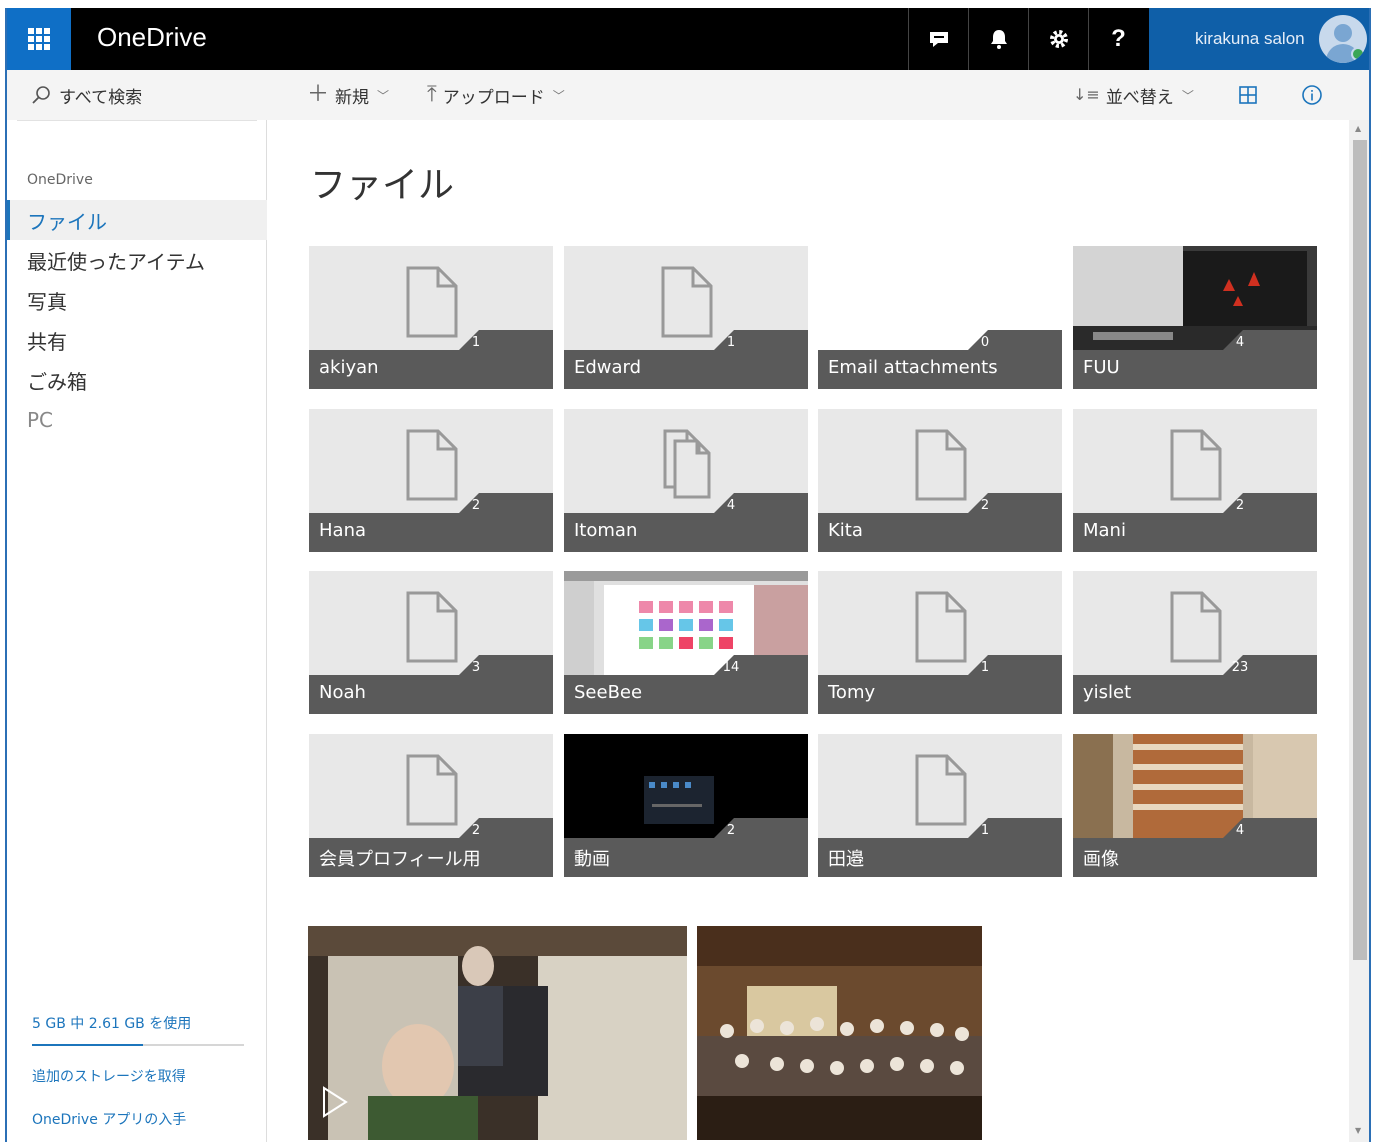  What do you see at coordinates (352, 97) in the screenshot?
I see `new-label: 新規` at bounding box center [352, 97].